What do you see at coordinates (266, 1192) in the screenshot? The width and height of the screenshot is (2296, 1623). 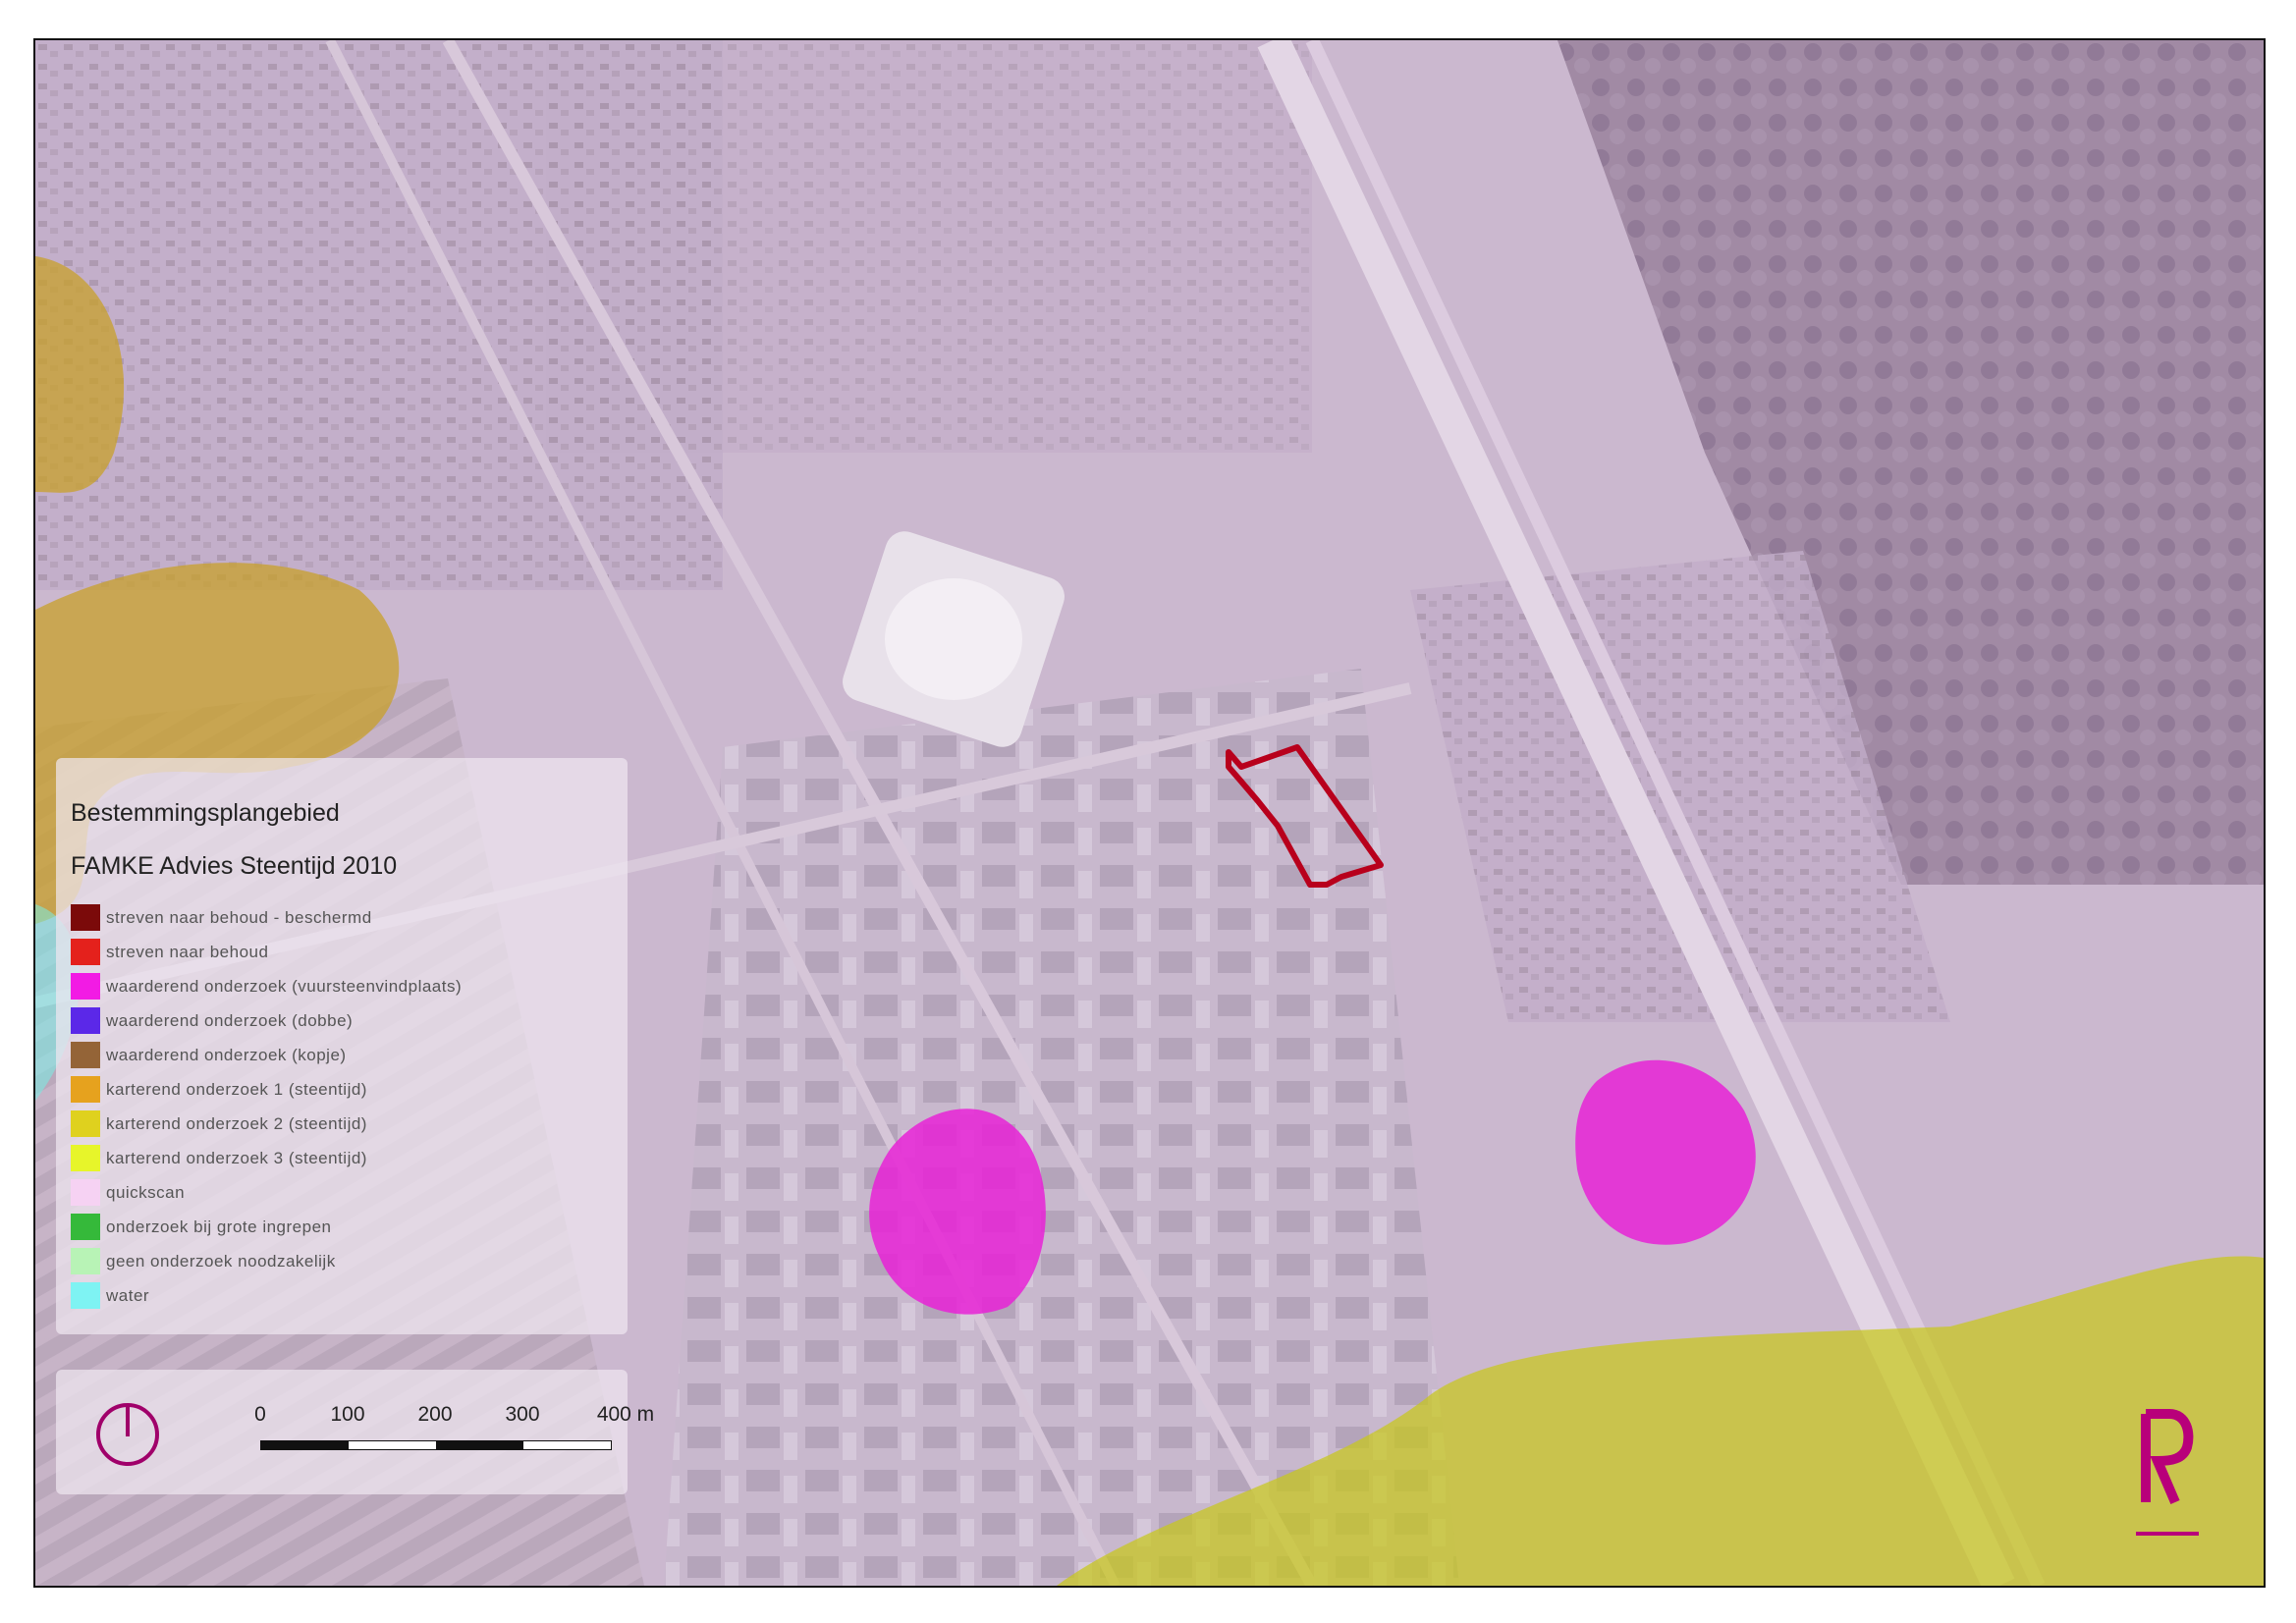 I see `legend-item: quickscan` at bounding box center [266, 1192].